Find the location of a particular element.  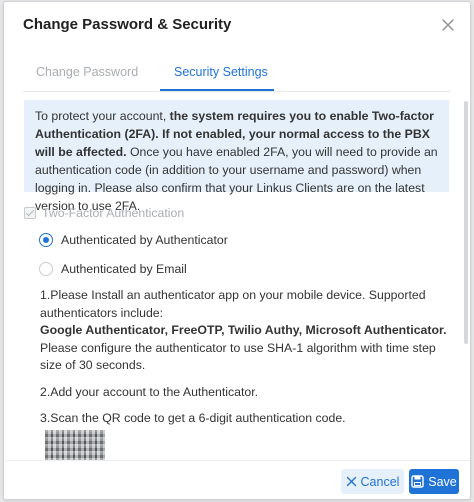

save-button: Save is located at coordinates (434, 481).